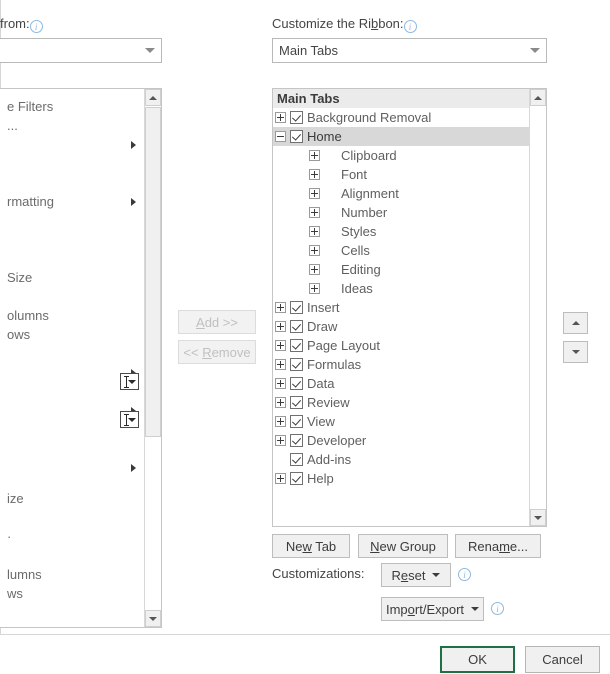 This screenshot has height=674, width=610. I want to click on tree-item-view: View, so click(401, 421).